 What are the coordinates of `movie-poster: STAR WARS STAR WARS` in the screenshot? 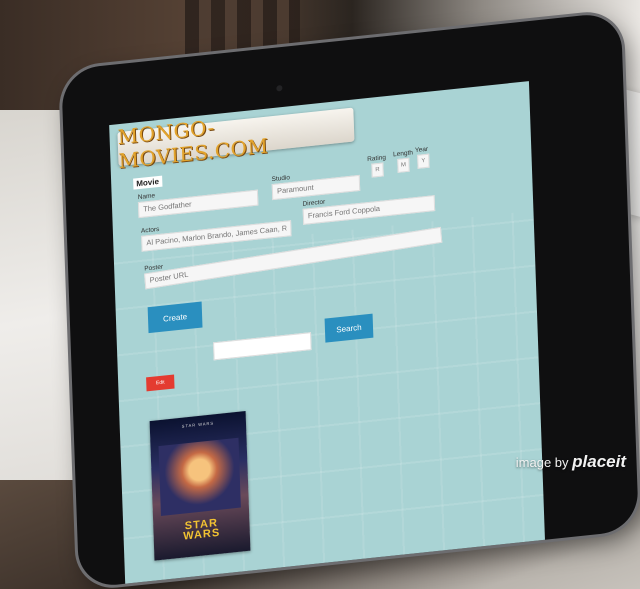 It's located at (200, 486).